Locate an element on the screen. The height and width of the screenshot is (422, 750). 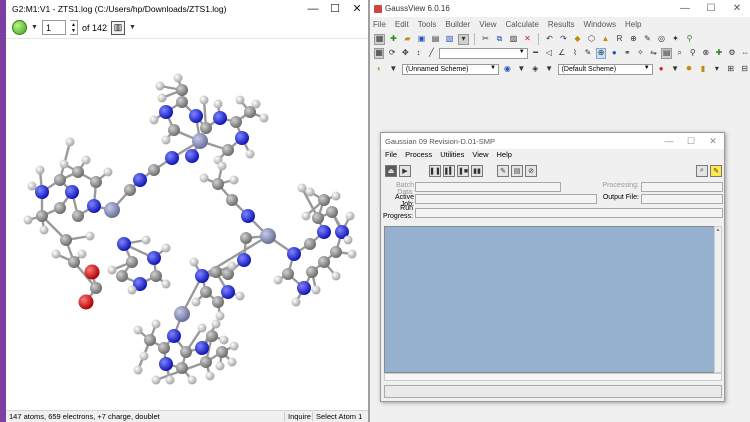
menu-tools: Tools is located at coordinates (427, 24).